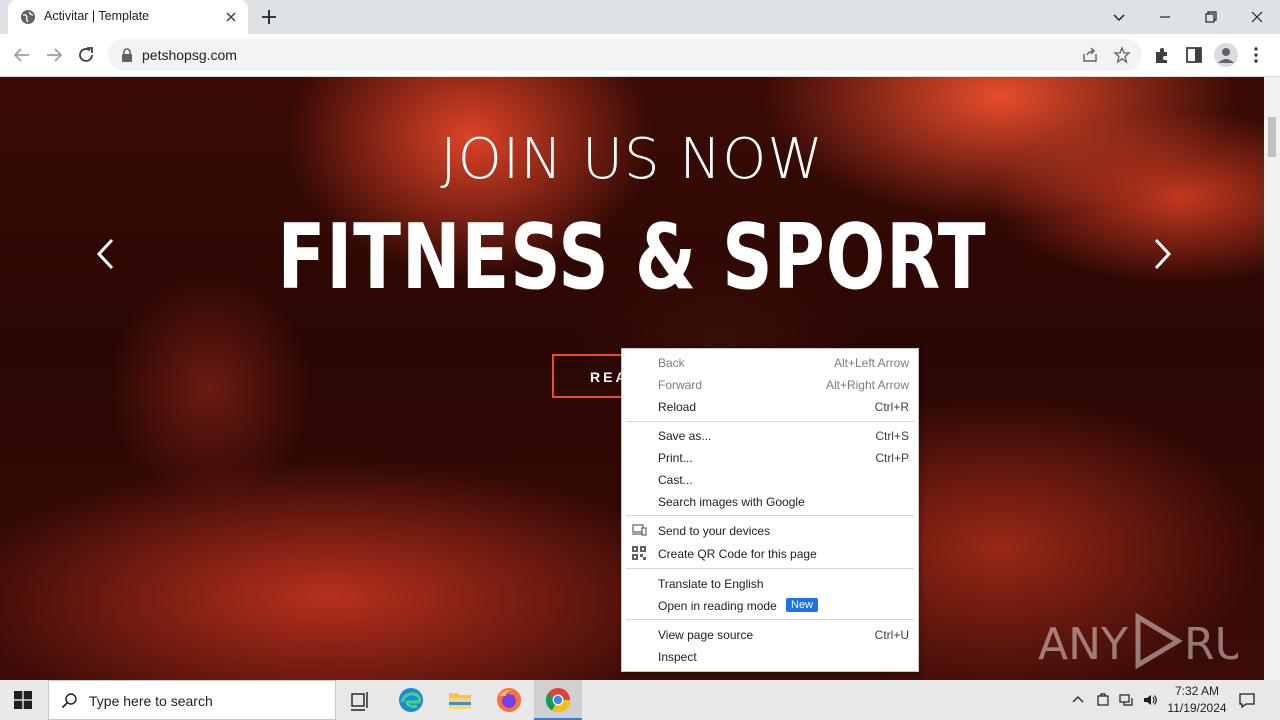 Image resolution: width=1280 pixels, height=720 pixels. I want to click on menu-dots-icon, so click(1256, 55).